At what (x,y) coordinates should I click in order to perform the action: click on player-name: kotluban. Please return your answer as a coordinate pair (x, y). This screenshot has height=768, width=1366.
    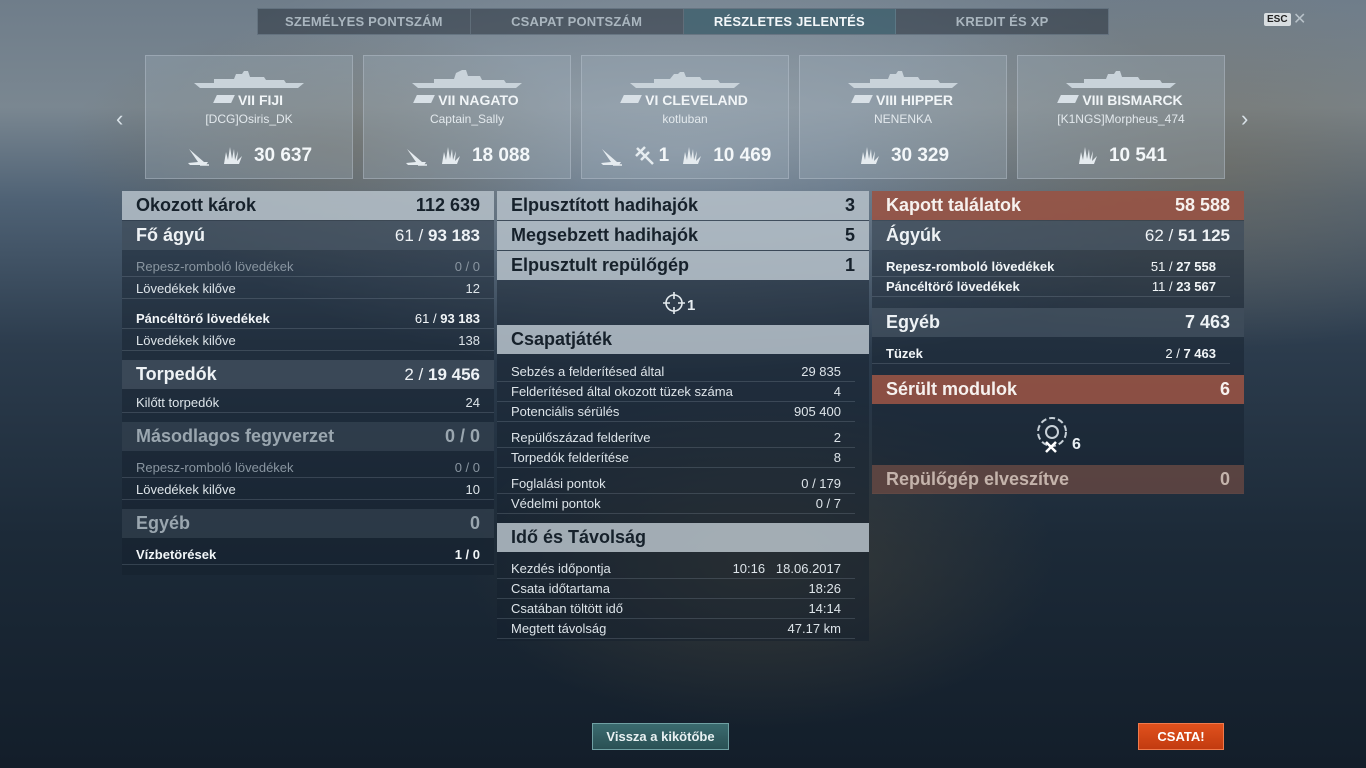
    Looking at the image, I should click on (685, 119).